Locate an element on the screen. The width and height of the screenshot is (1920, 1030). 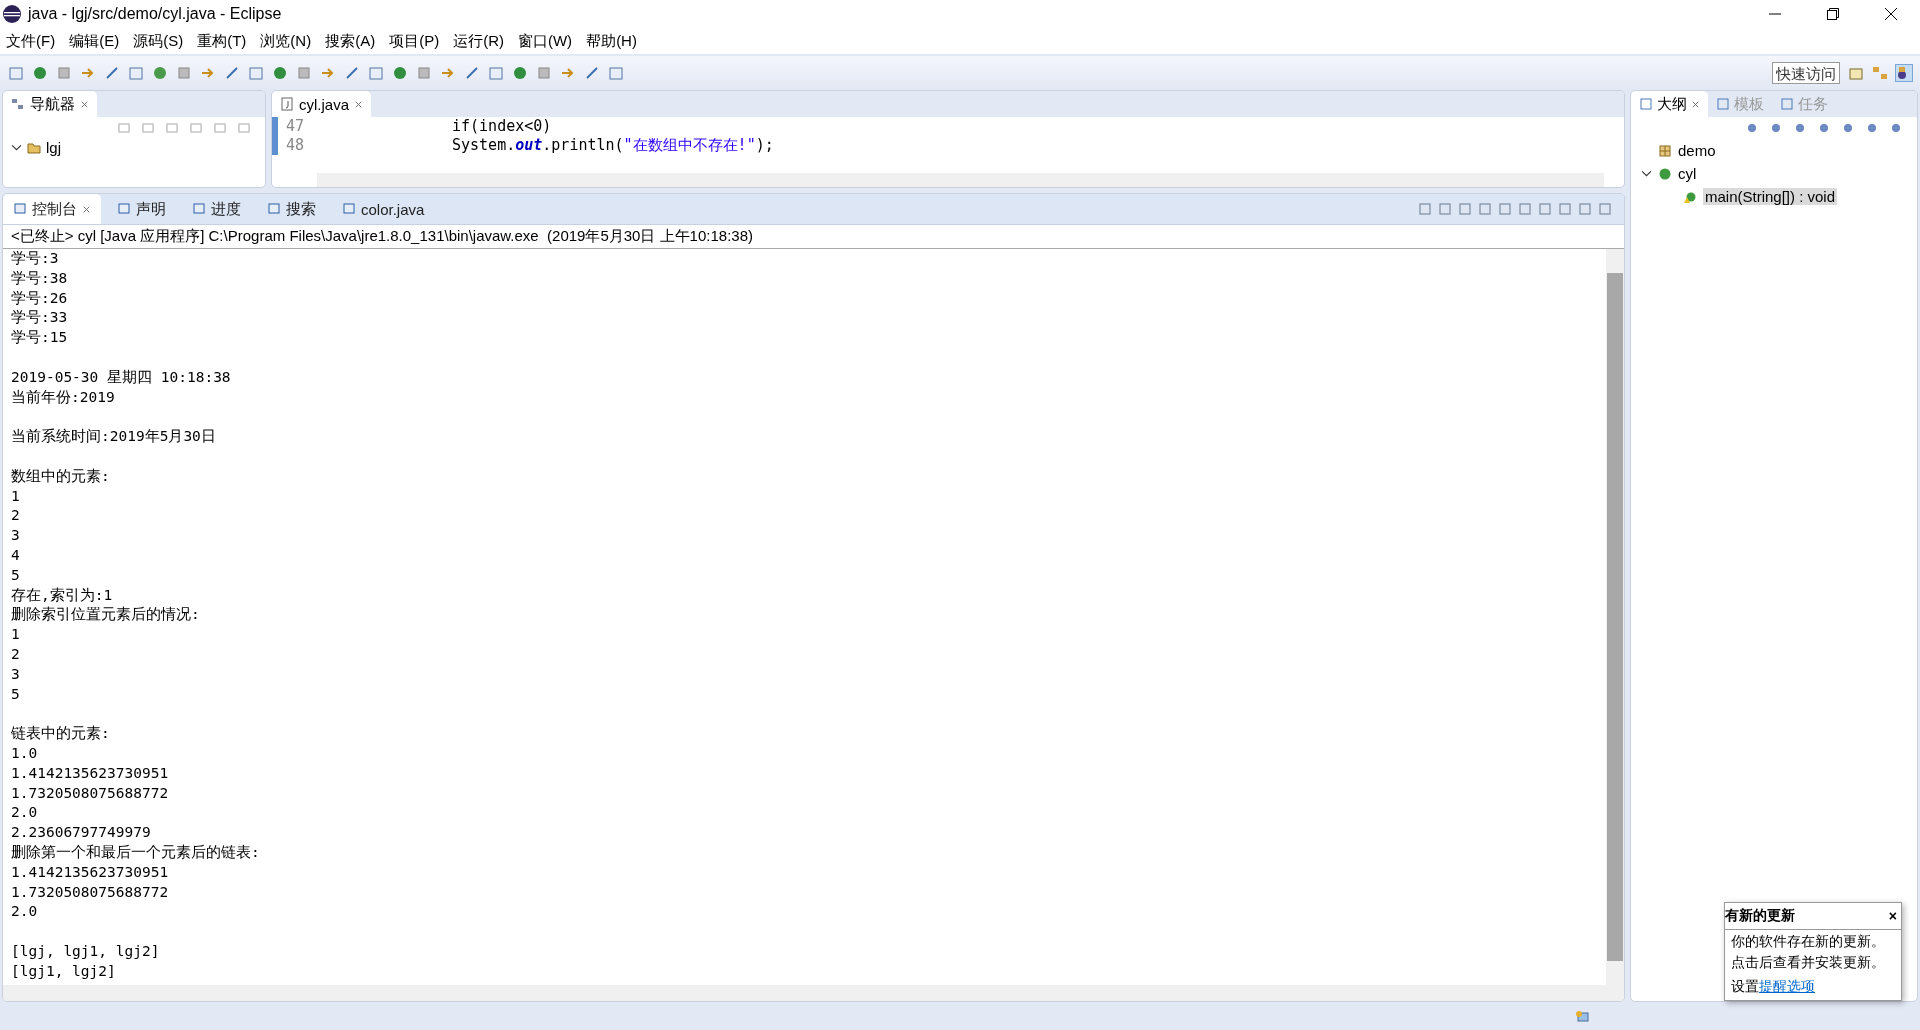
view-tab: 控制台 is located at coordinates (52, 209).